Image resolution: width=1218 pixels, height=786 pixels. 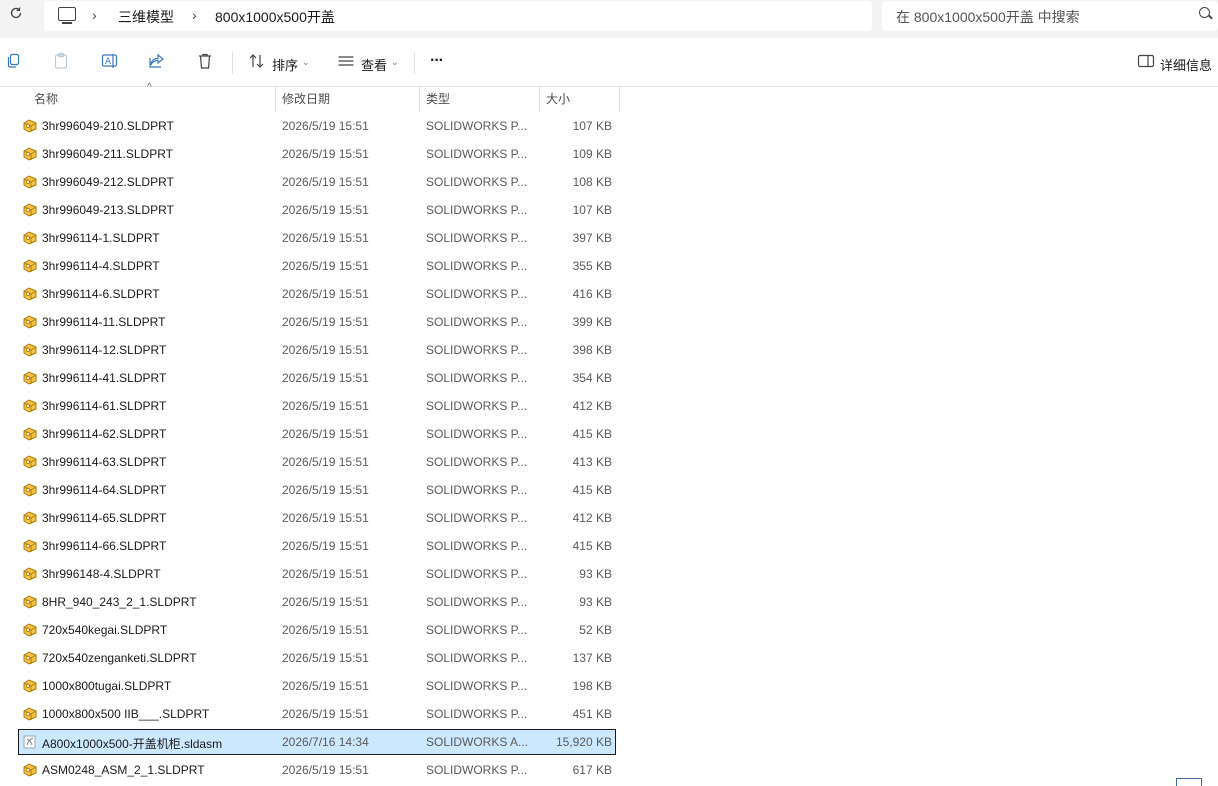 What do you see at coordinates (104, 490) in the screenshot?
I see `file-name: 3hr996114-64.SLDPRT` at bounding box center [104, 490].